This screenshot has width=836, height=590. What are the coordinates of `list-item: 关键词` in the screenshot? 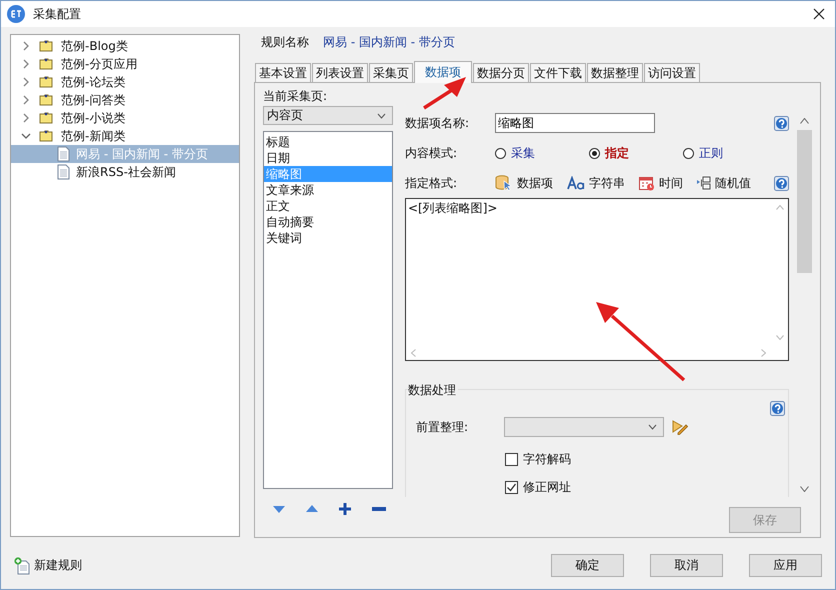 It's located at (328, 238).